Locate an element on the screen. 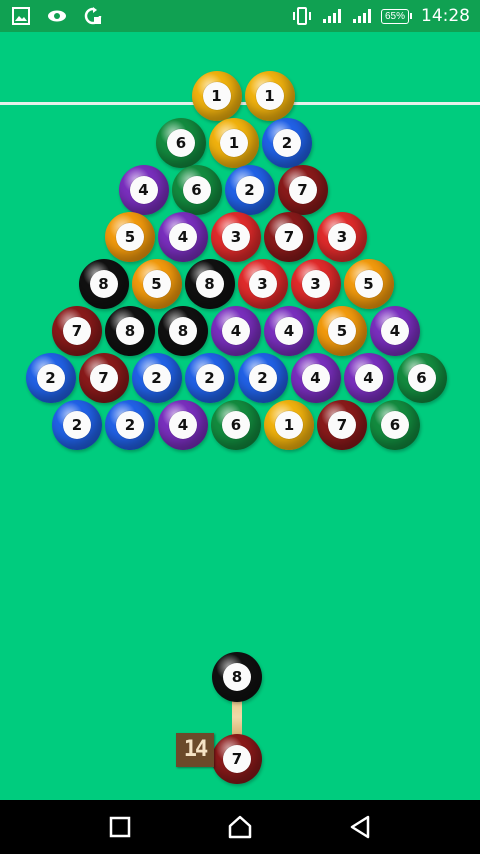 This screenshot has height=854, width=480. battery-indicator: 65% is located at coordinates (396, 16).